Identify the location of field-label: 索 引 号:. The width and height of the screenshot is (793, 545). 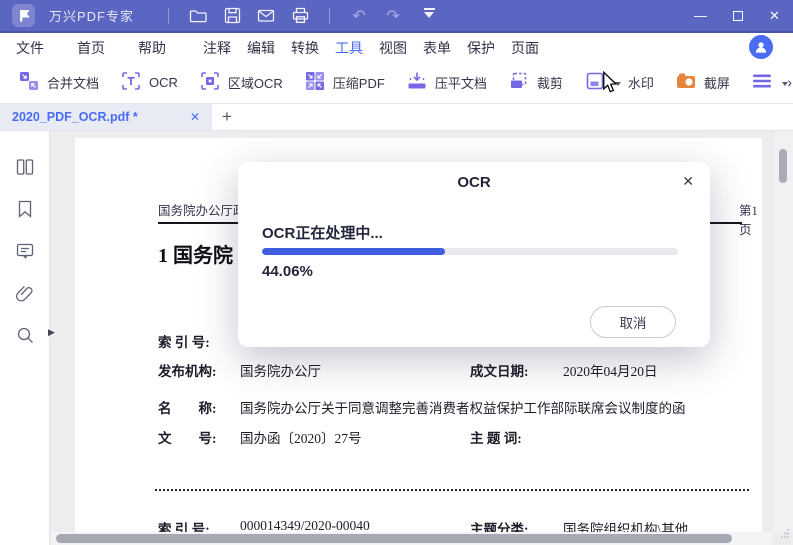
(184, 342).